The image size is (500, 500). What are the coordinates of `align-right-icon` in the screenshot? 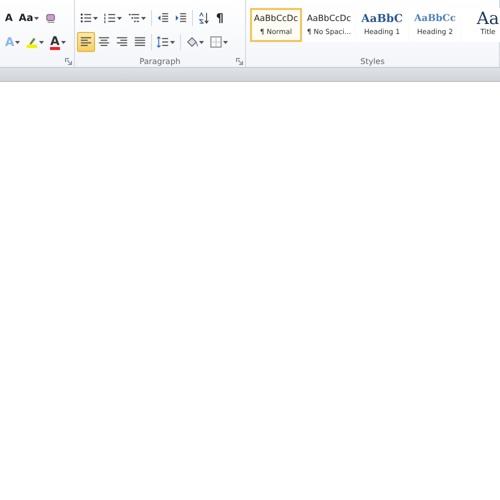 It's located at (122, 42).